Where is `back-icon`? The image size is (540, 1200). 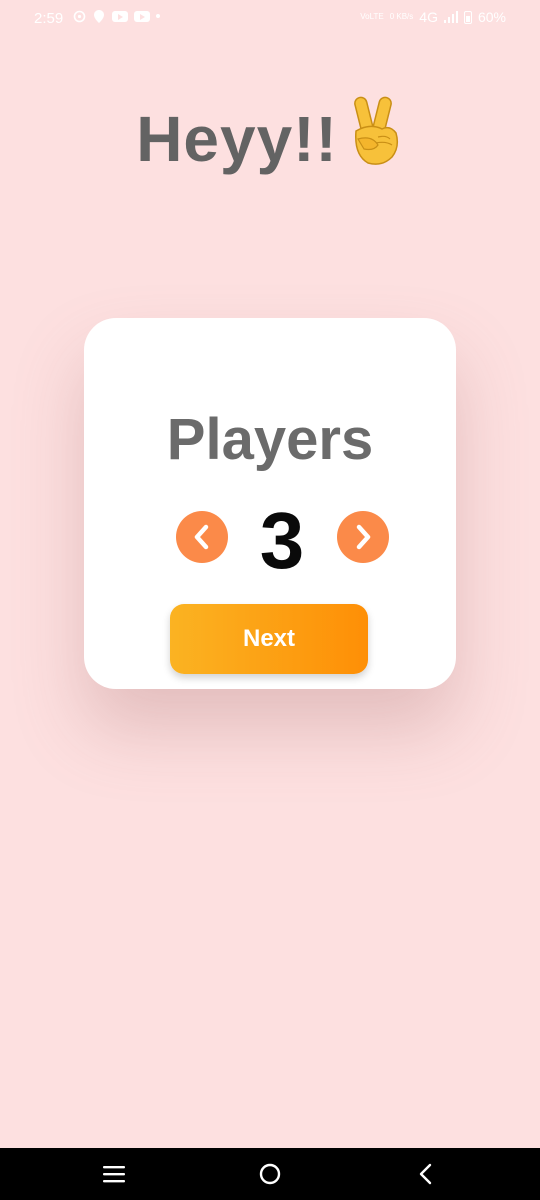
back-icon is located at coordinates (425, 1174).